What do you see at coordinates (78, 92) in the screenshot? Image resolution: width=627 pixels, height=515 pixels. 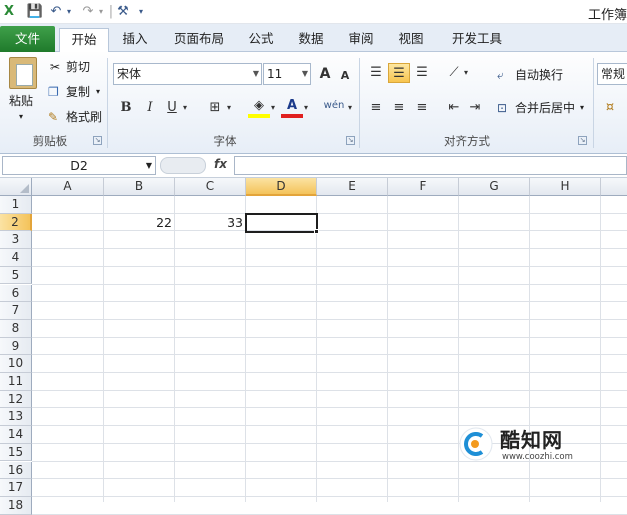 I see `copy-button: 复制` at bounding box center [78, 92].